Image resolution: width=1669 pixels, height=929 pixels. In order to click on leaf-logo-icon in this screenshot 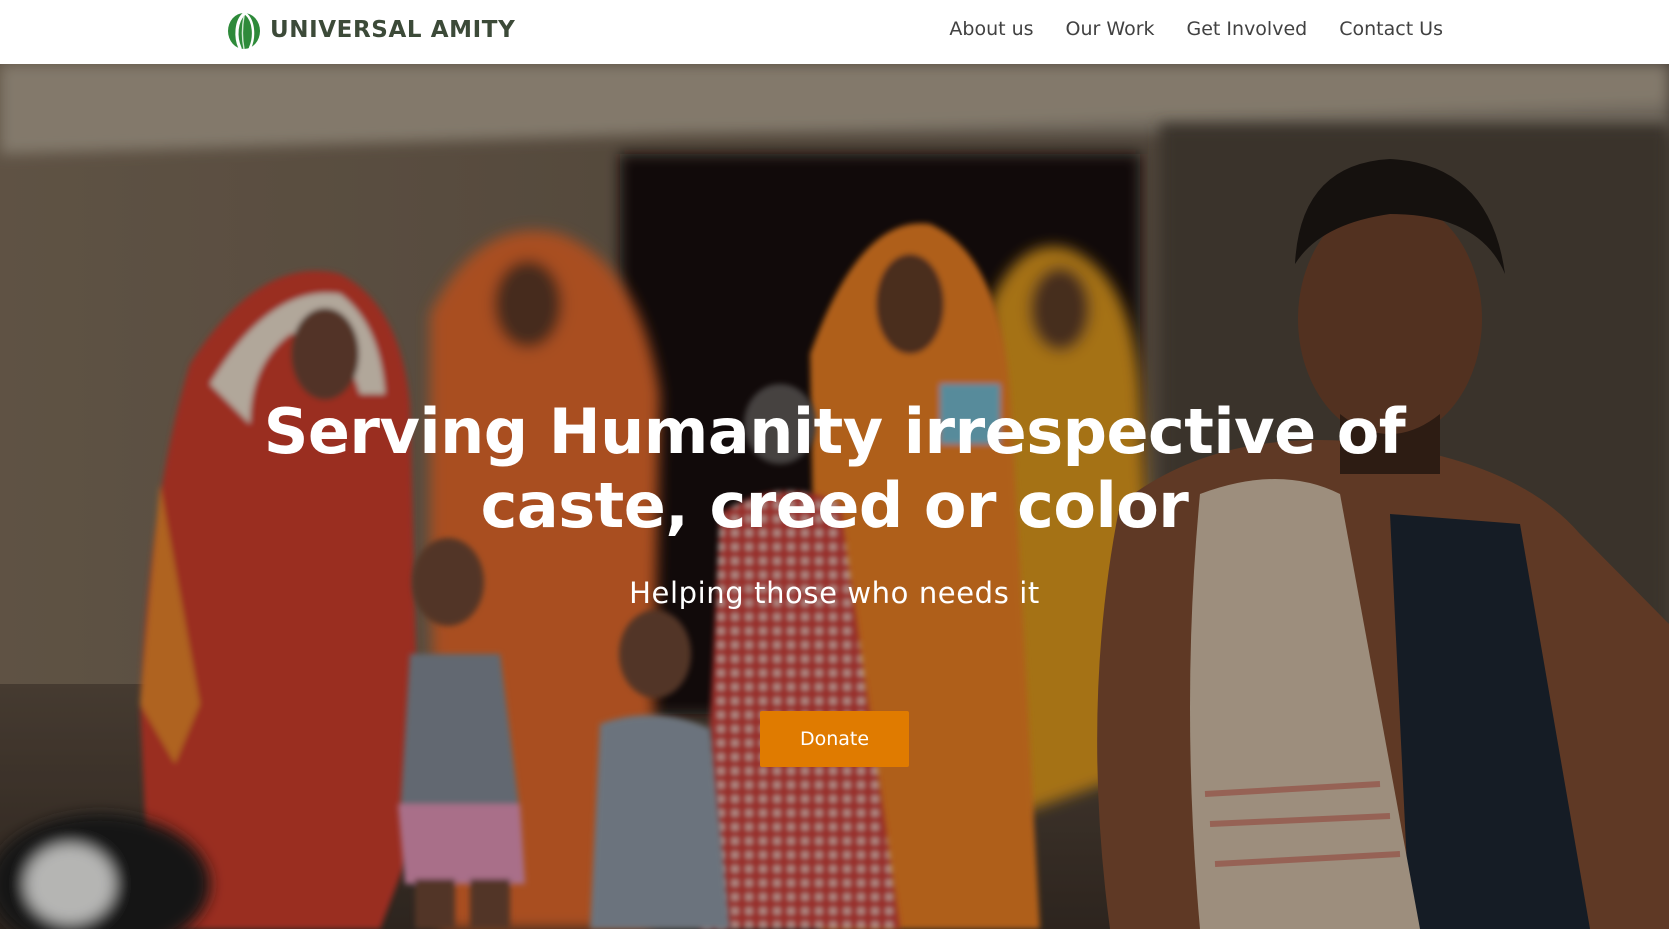, I will do `click(244, 31)`.